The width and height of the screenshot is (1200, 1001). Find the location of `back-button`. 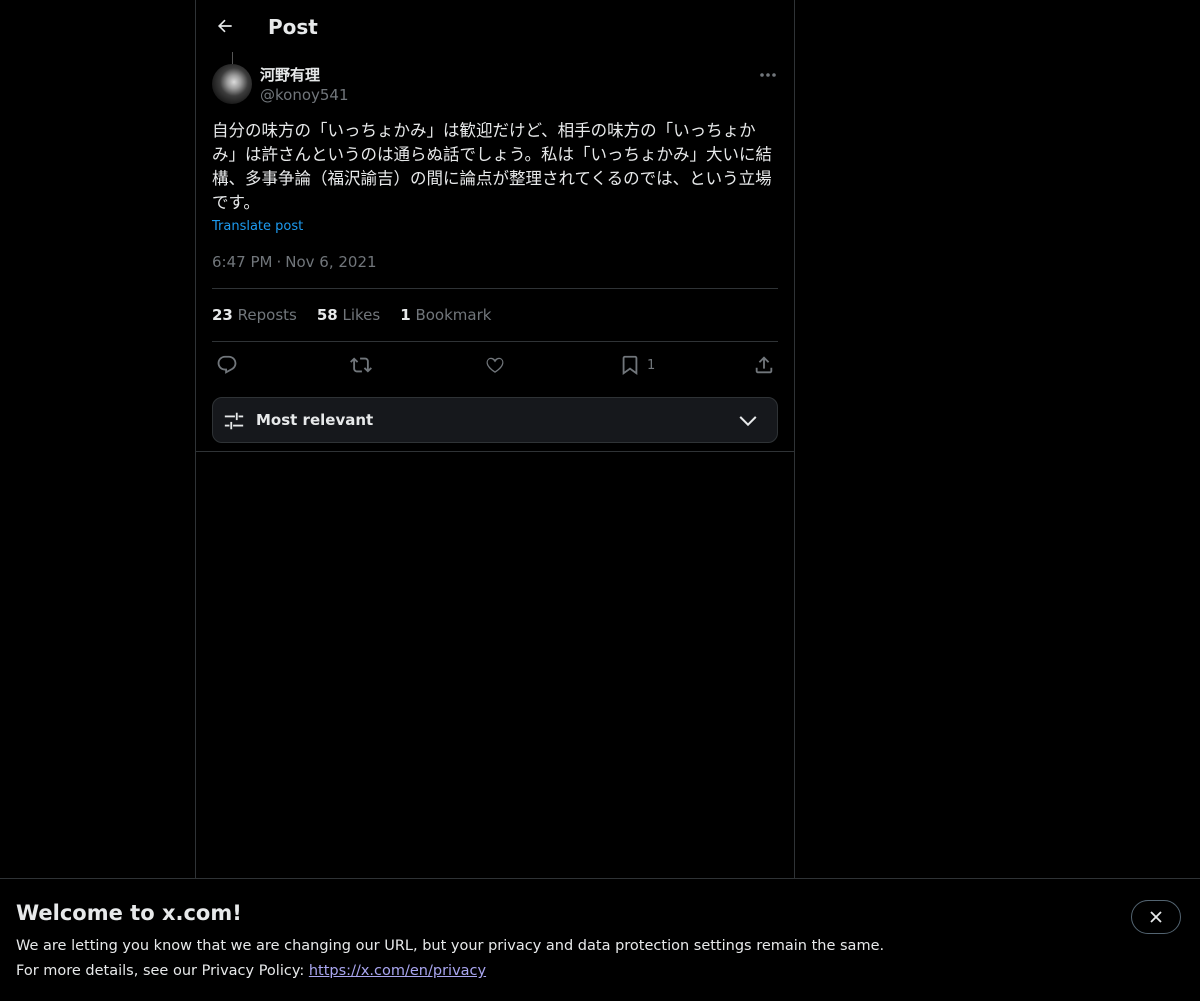

back-button is located at coordinates (225, 26).